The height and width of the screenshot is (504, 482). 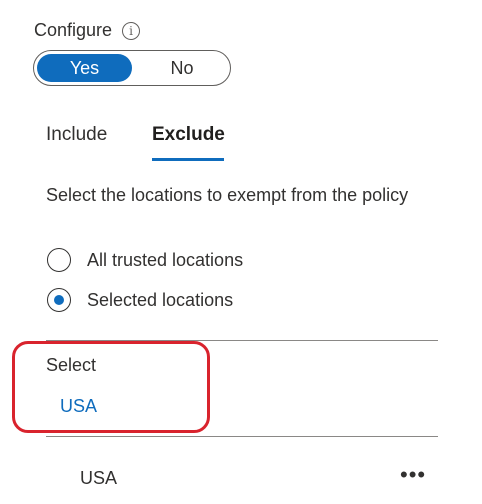 I want to click on radio-label: All trusted locations, so click(x=165, y=259).